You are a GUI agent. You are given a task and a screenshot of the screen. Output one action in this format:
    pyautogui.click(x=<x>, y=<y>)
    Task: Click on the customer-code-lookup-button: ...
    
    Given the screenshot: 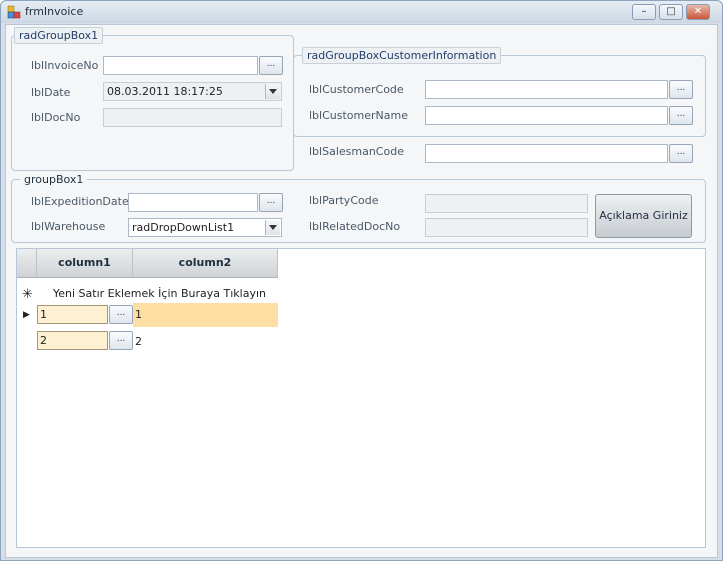 What is the action you would take?
    pyautogui.click(x=681, y=89)
    